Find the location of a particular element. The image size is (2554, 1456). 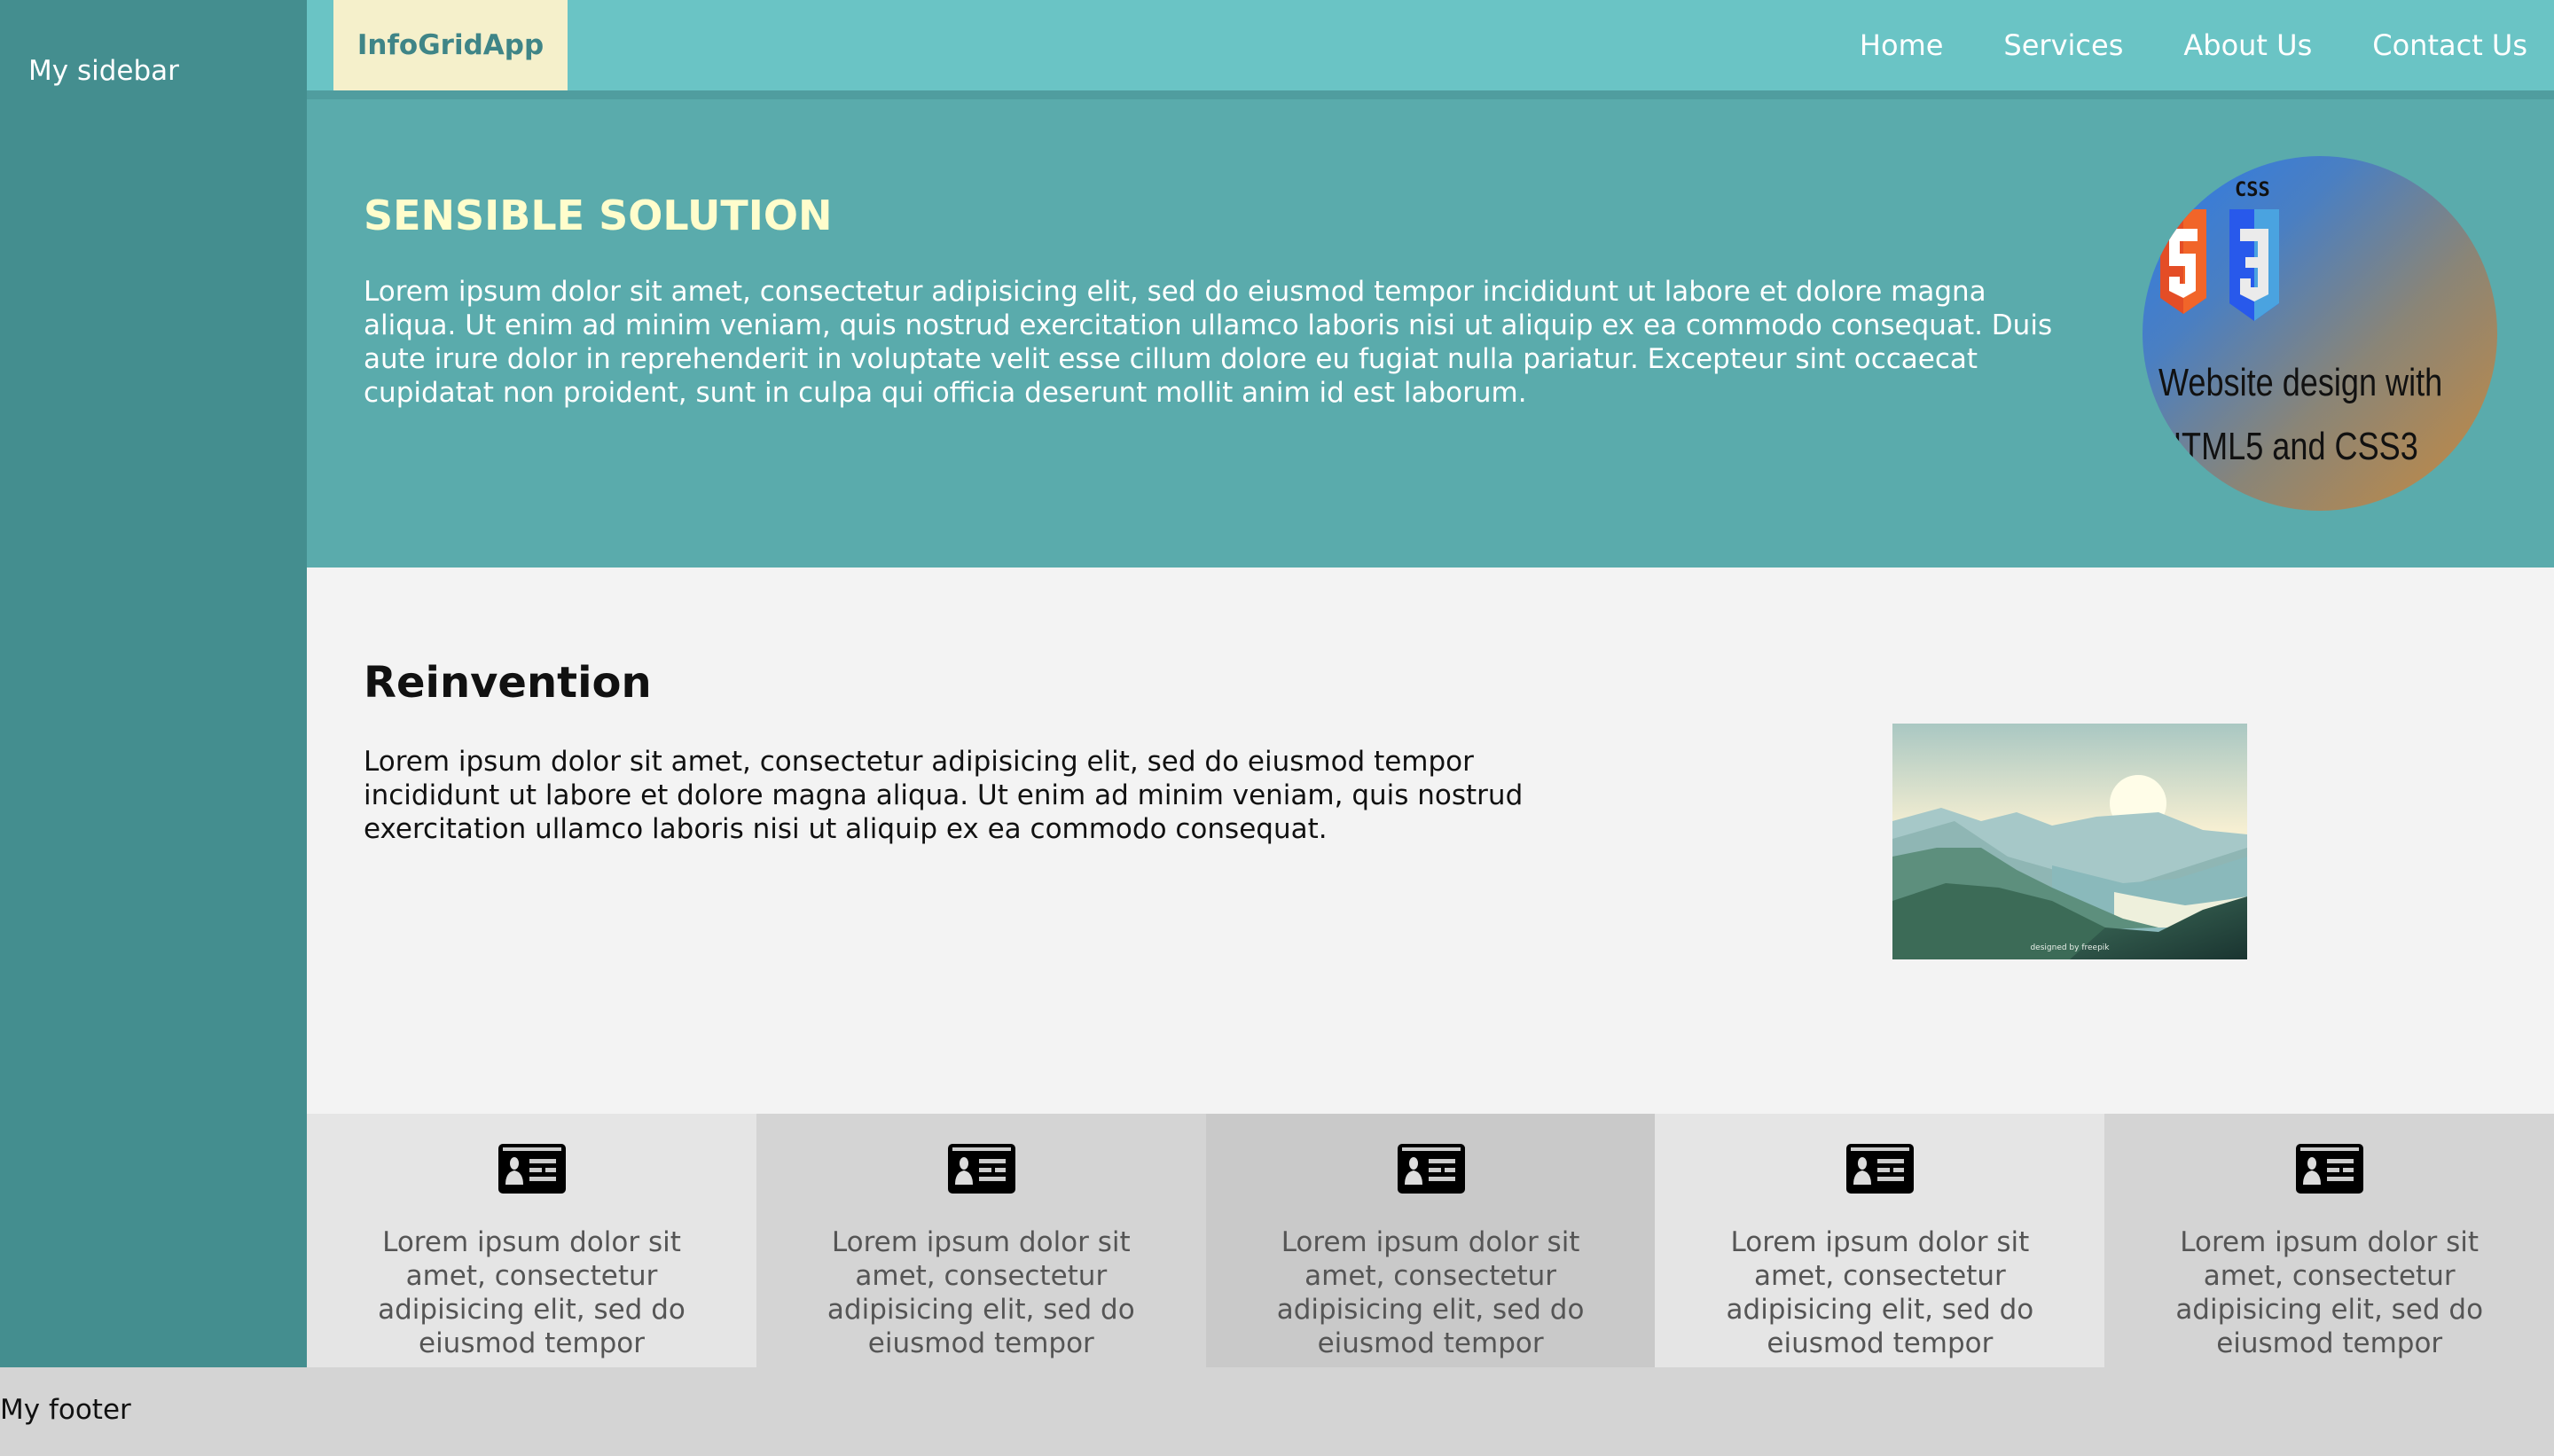

main-nav: Home Services About Us Contact Us is located at coordinates (2193, 45).